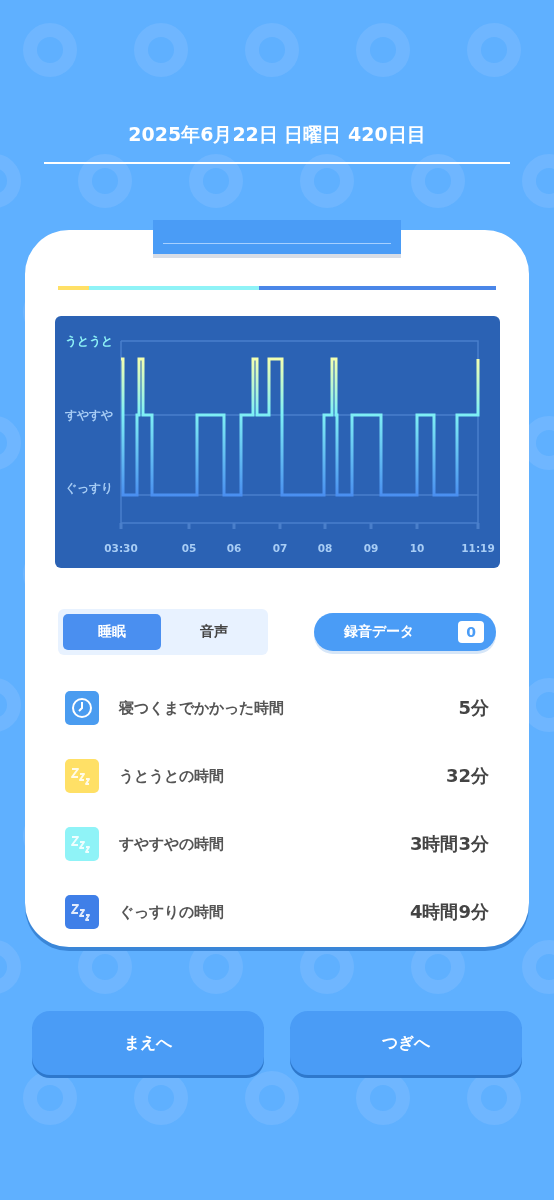 The width and height of the screenshot is (554, 1200). What do you see at coordinates (188, 548) in the screenshot?
I see `axis-label: 05` at bounding box center [188, 548].